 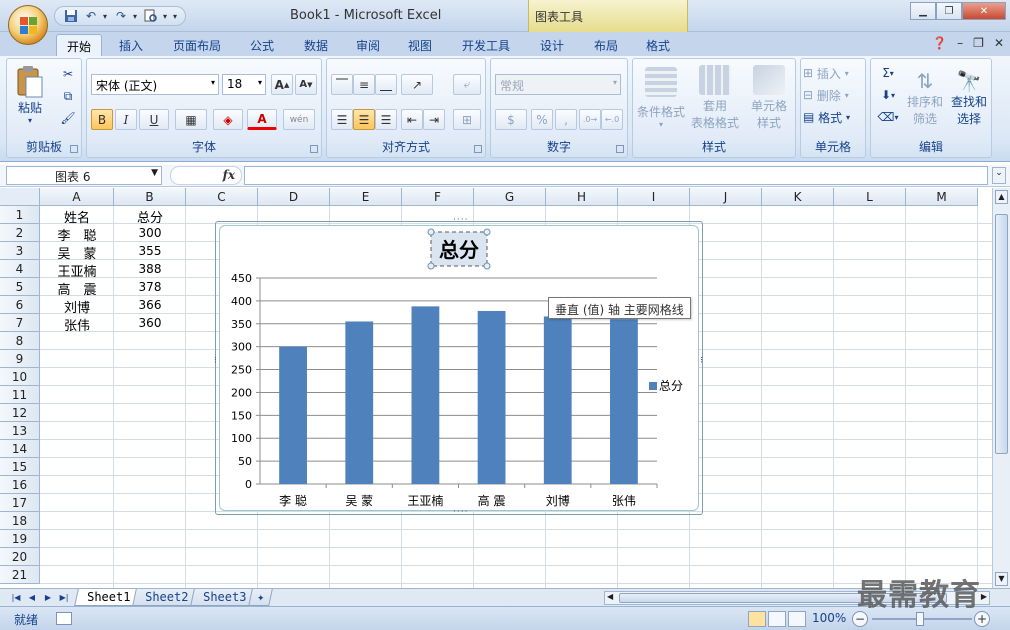 What do you see at coordinates (467, 119) in the screenshot?
I see `merge-center-icon: ⊞` at bounding box center [467, 119].